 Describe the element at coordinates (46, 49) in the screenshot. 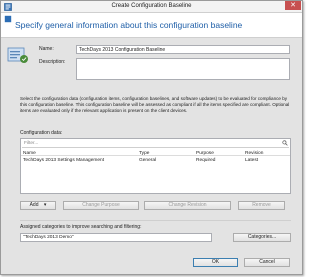

I see `name-label: Name:` at that location.